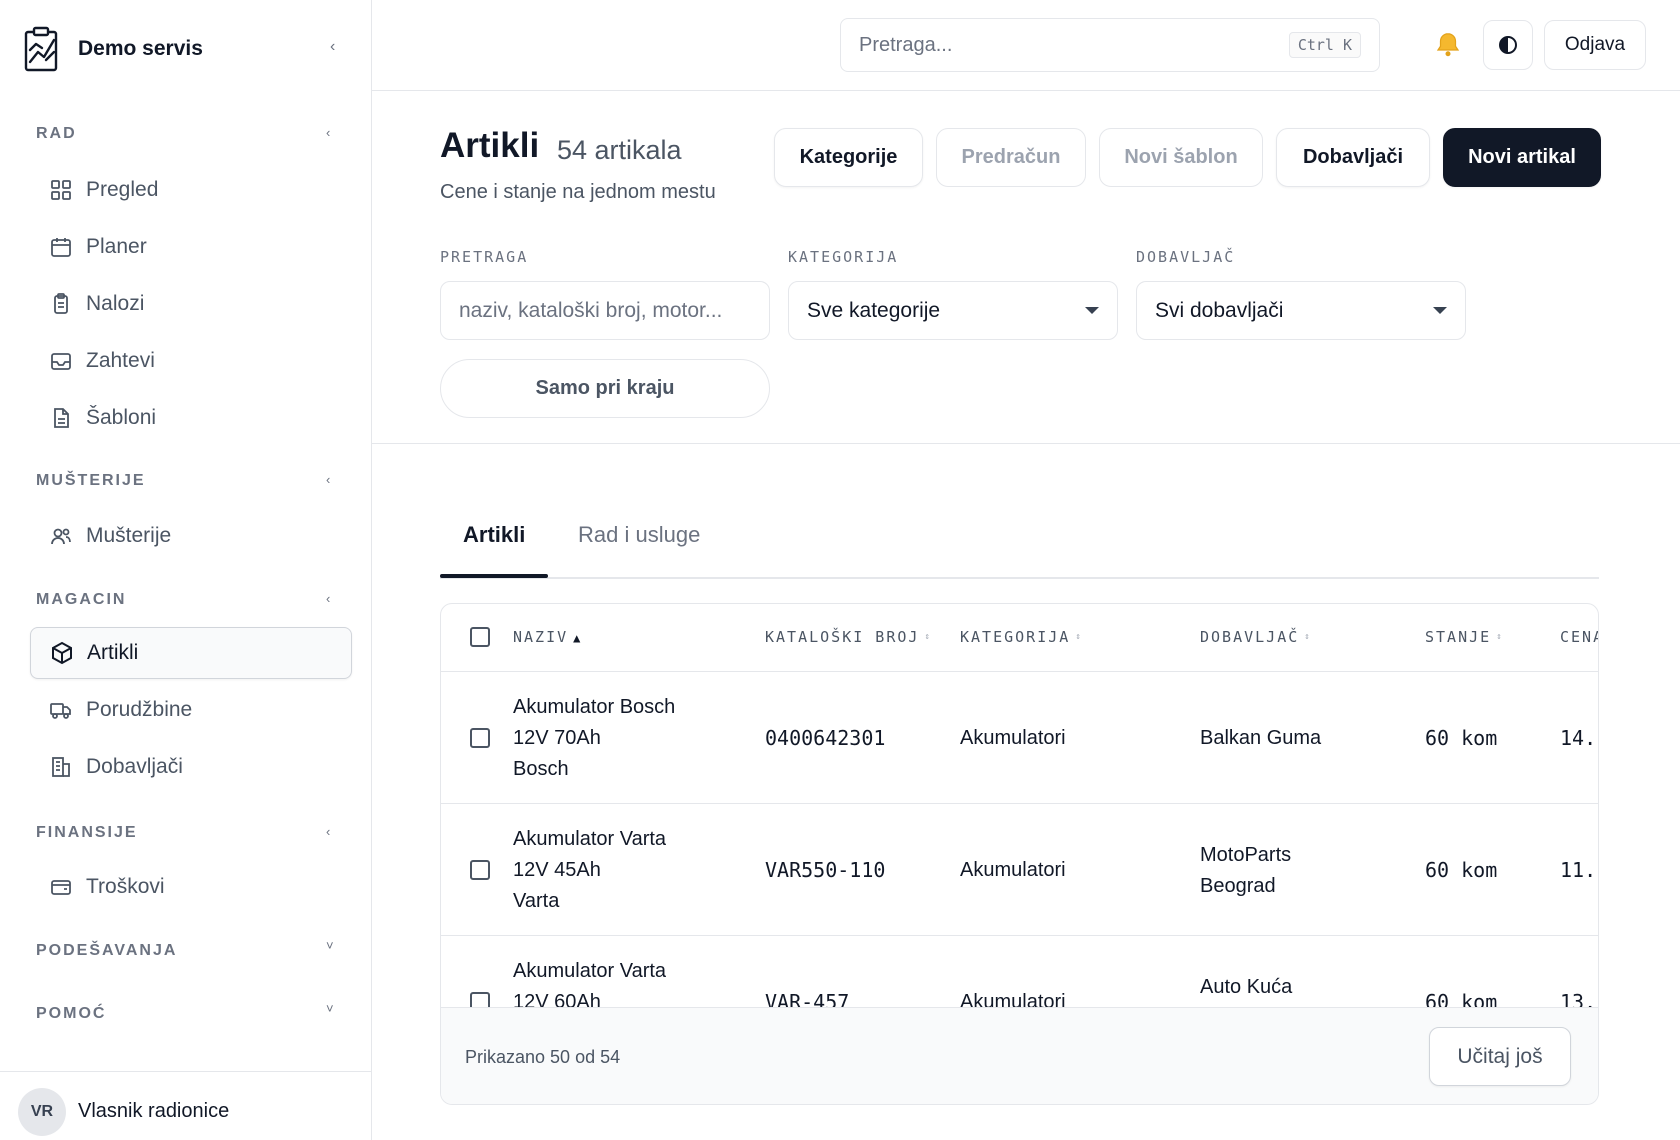 The height and width of the screenshot is (1140, 1680). I want to click on sidebar-item-label: Šabloni, so click(121, 417).